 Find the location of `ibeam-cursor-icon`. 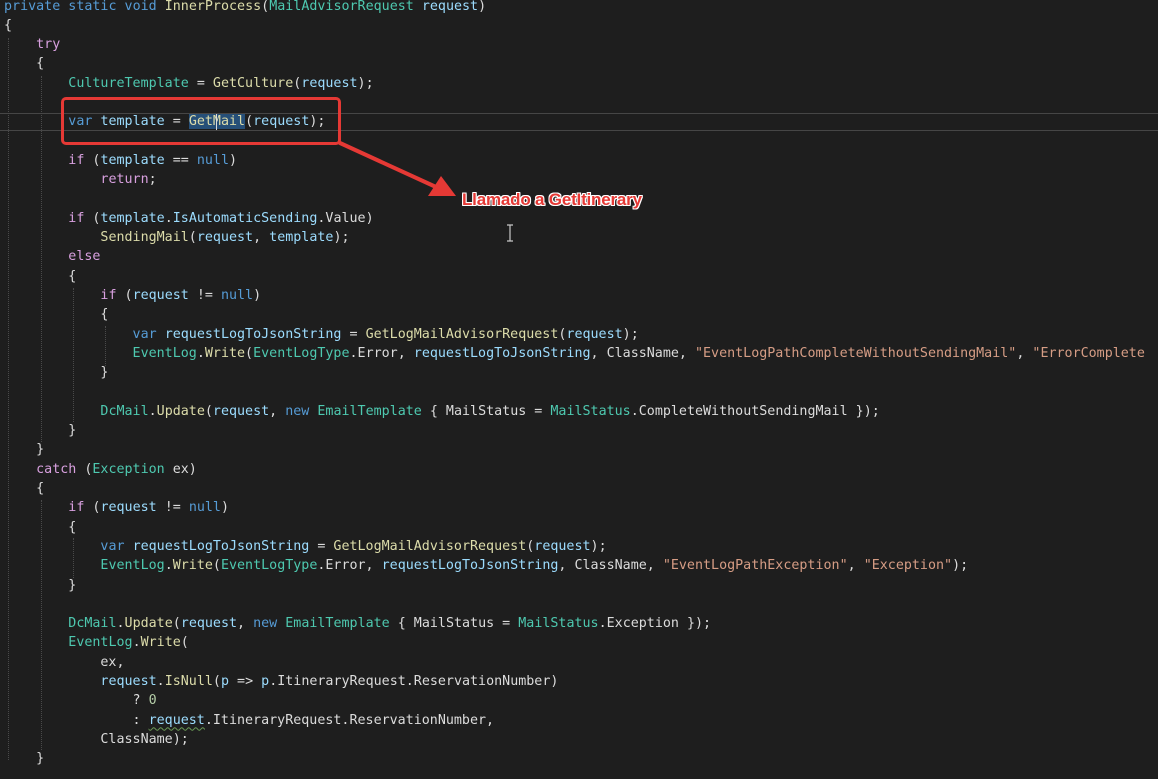

ibeam-cursor-icon is located at coordinates (510, 233).